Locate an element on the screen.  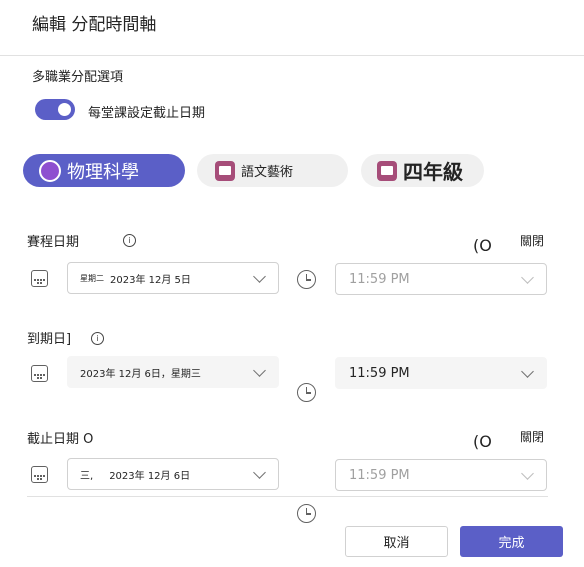
due-time-value: 11:59 PM is located at coordinates (379, 373).